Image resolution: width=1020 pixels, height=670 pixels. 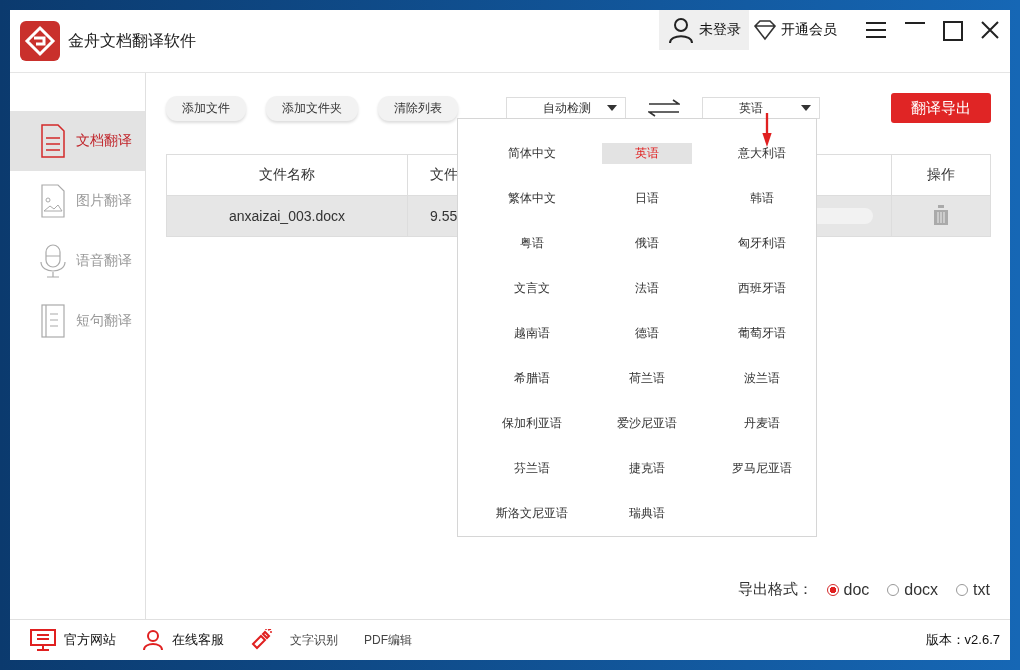 I want to click on doc-icon, so click(x=53, y=141).